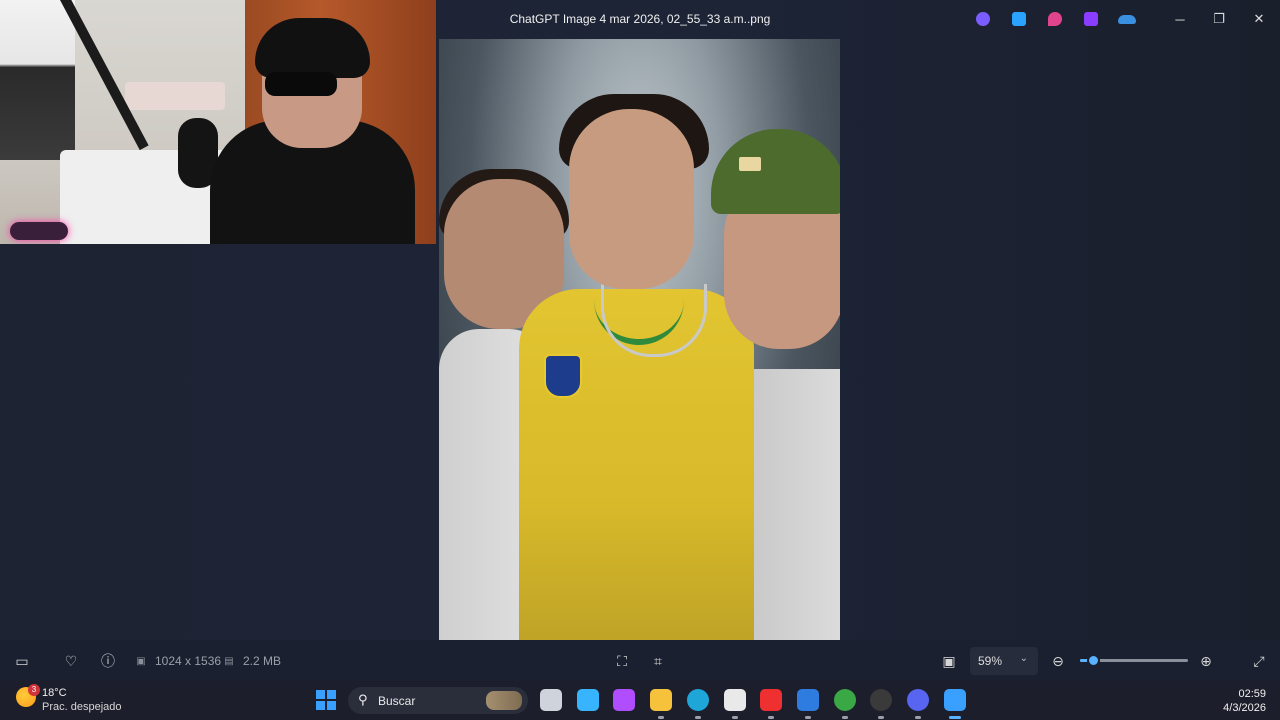  Describe the element at coordinates (188, 661) in the screenshot. I see `image-dimensions: 1024 x 1536` at that location.